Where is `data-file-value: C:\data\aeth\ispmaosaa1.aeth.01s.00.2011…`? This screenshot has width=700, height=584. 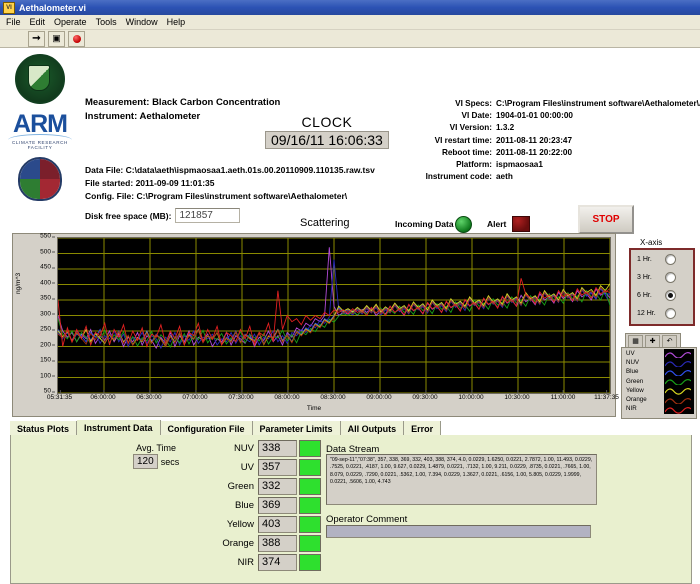 data-file-value: C:\data\aeth\ispmaosaa1.aeth.01s.00.2011… is located at coordinates (250, 170).